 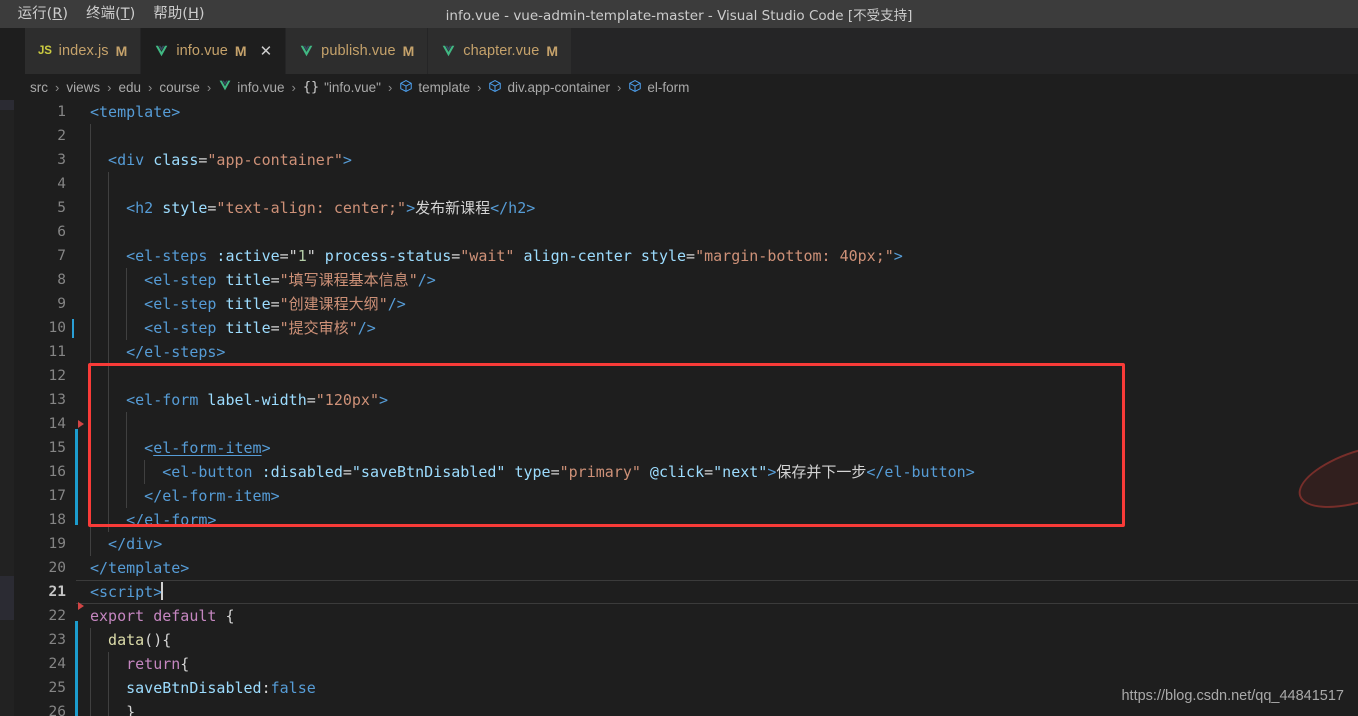 What do you see at coordinates (348, 280) in the screenshot?
I see `code-token: 填写课程基本信息` at bounding box center [348, 280].